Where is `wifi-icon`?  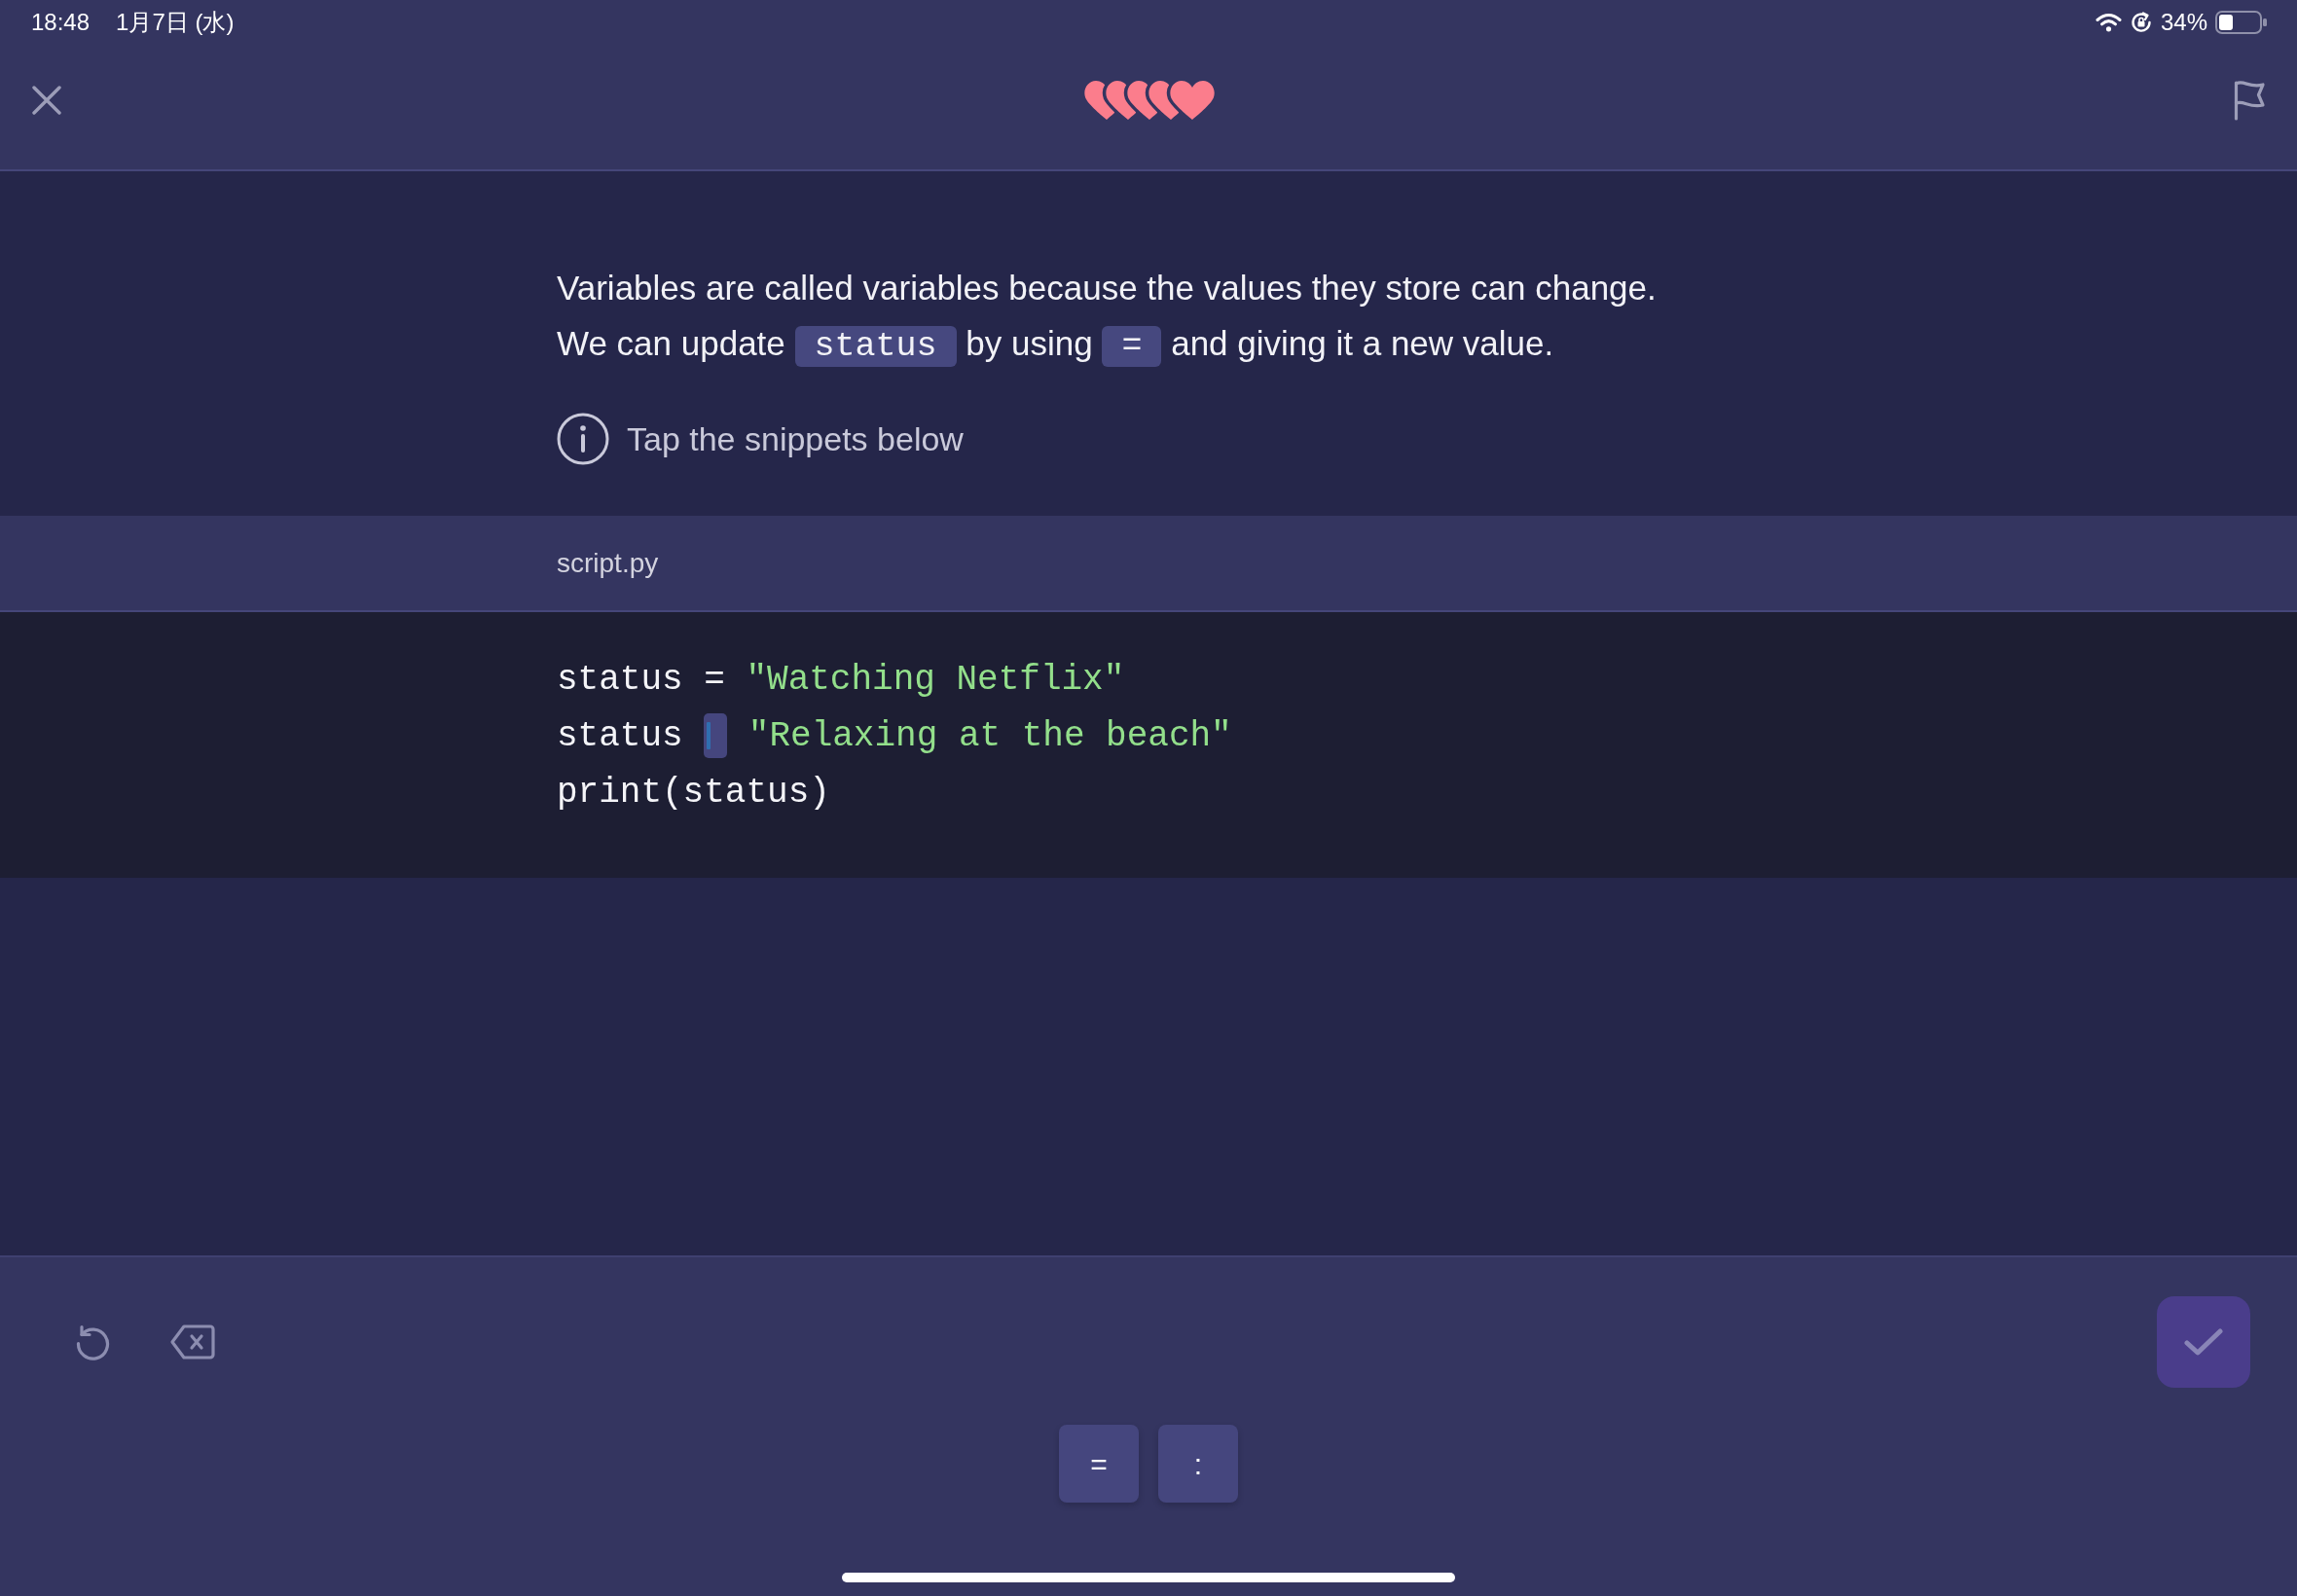 wifi-icon is located at coordinates (2108, 22).